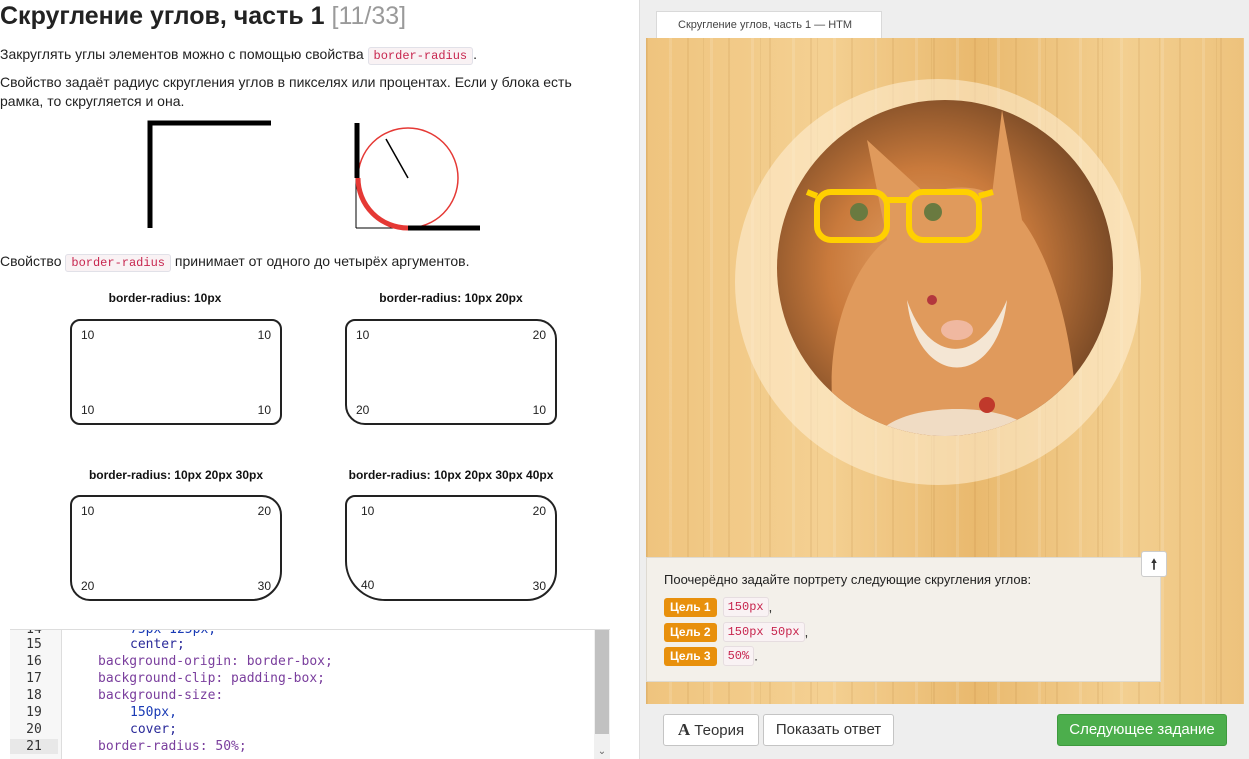  What do you see at coordinates (34, 729) in the screenshot?
I see `line-number: 20` at bounding box center [34, 729].